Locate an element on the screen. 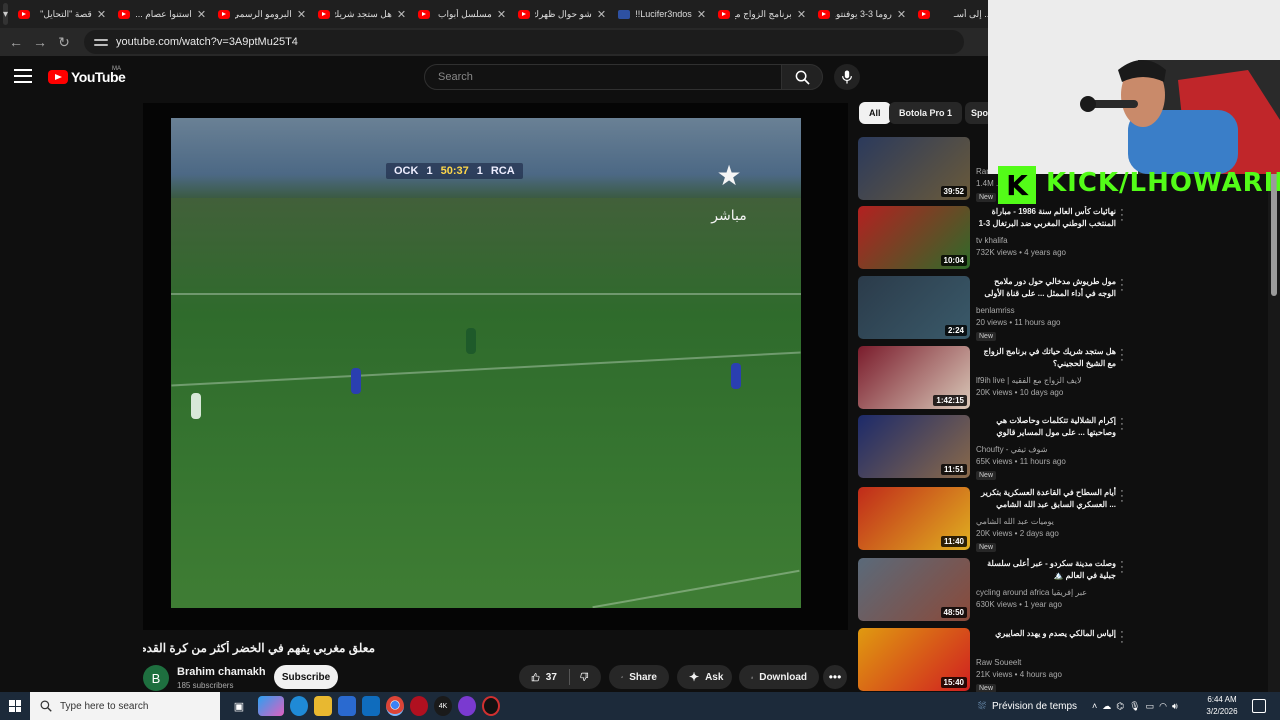  voice-search-button is located at coordinates (847, 77).